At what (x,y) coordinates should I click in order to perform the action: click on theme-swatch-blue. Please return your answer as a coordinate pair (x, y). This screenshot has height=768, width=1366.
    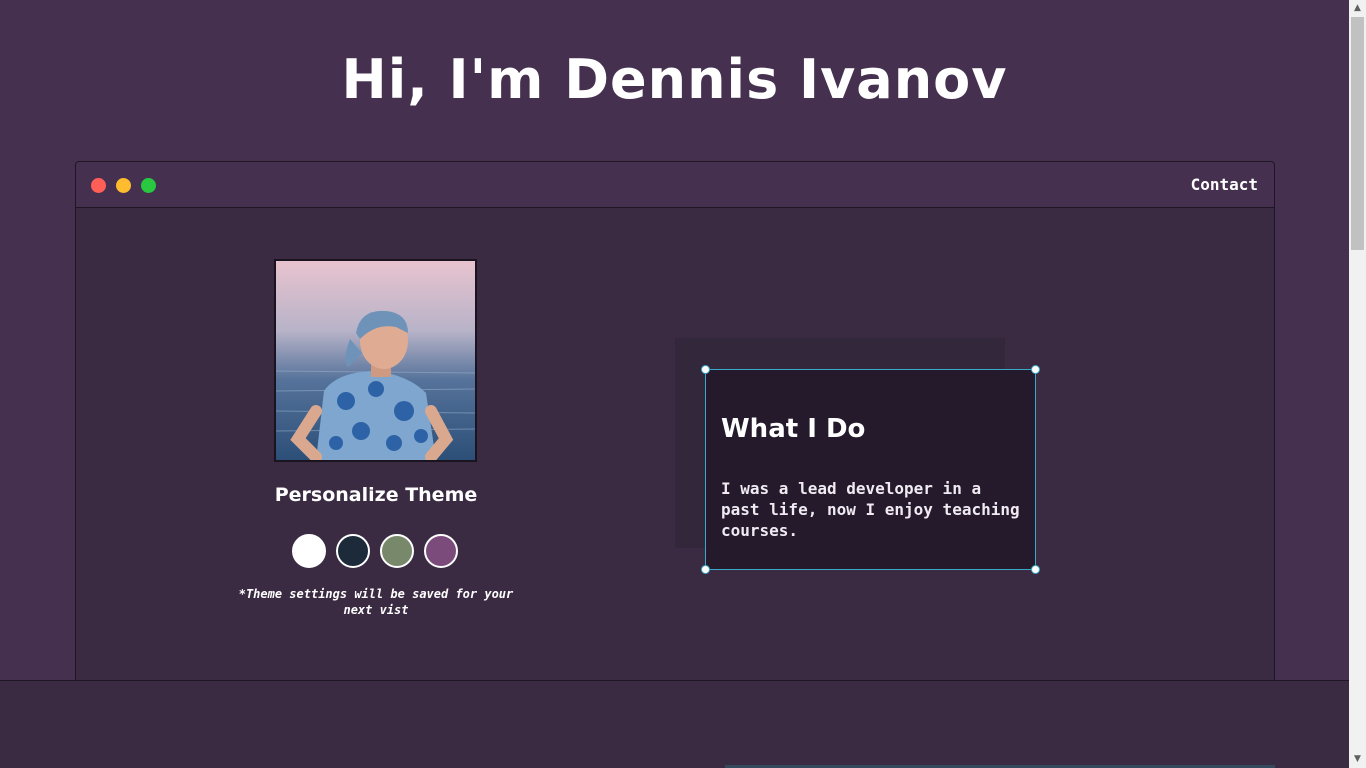
    Looking at the image, I should click on (353, 551).